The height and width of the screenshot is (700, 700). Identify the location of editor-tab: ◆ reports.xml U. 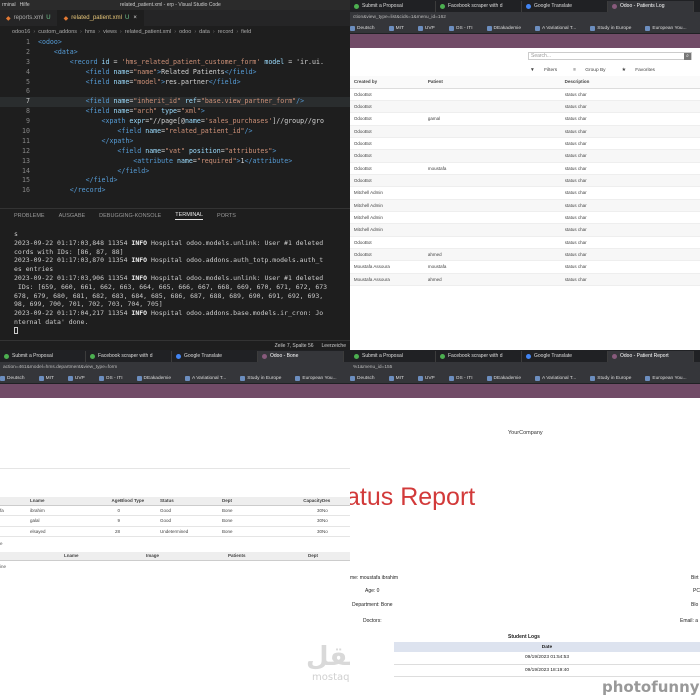
(29, 18).